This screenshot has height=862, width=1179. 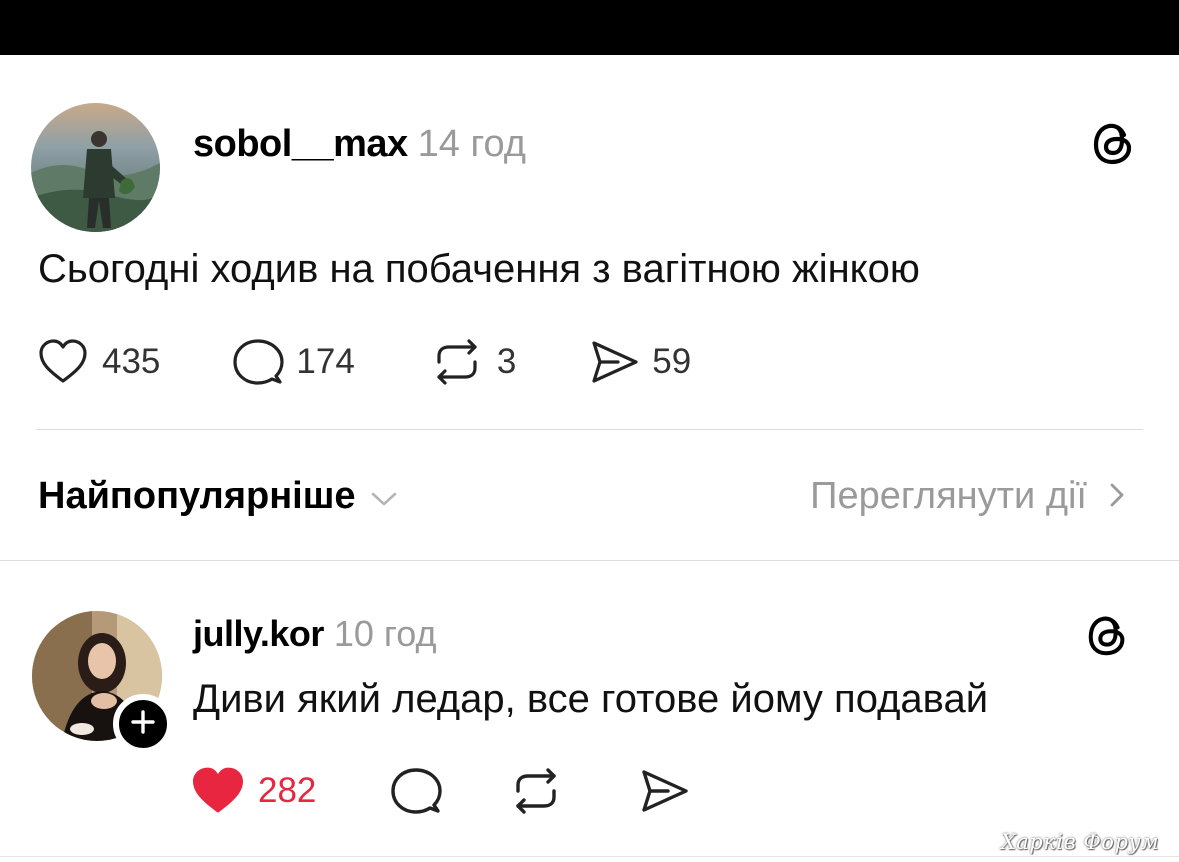 I want to click on heart-icon, so click(x=63, y=362).